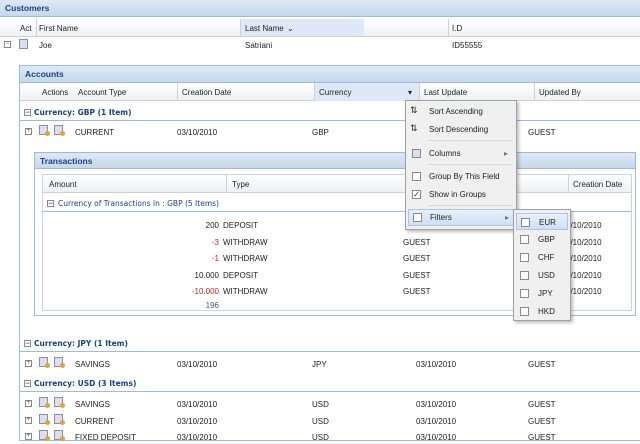 The width and height of the screenshot is (640, 444). I want to click on show-in-groups-checkbox: ✓, so click(416, 194).